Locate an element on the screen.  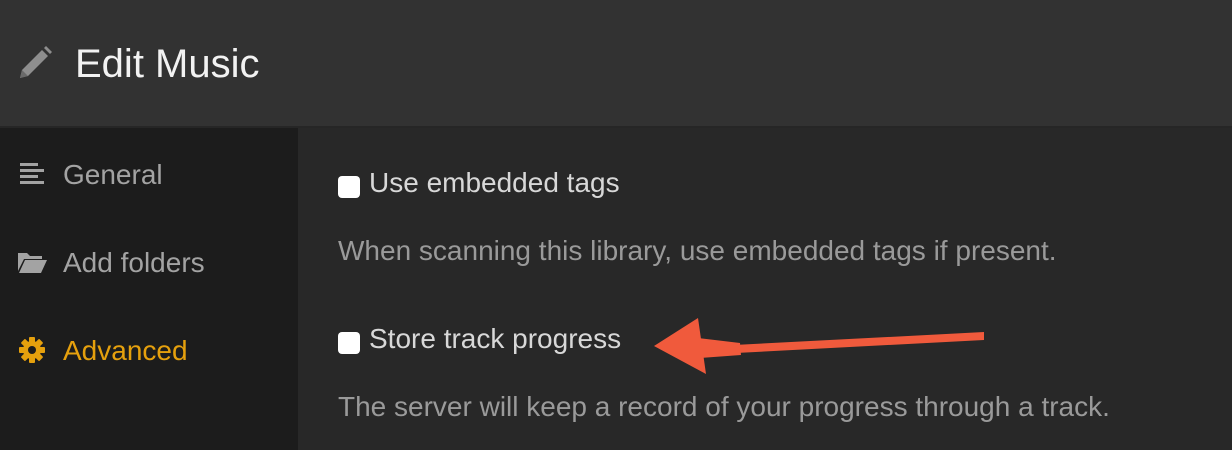
sidebar-item-general: General is located at coordinates (149, 174).